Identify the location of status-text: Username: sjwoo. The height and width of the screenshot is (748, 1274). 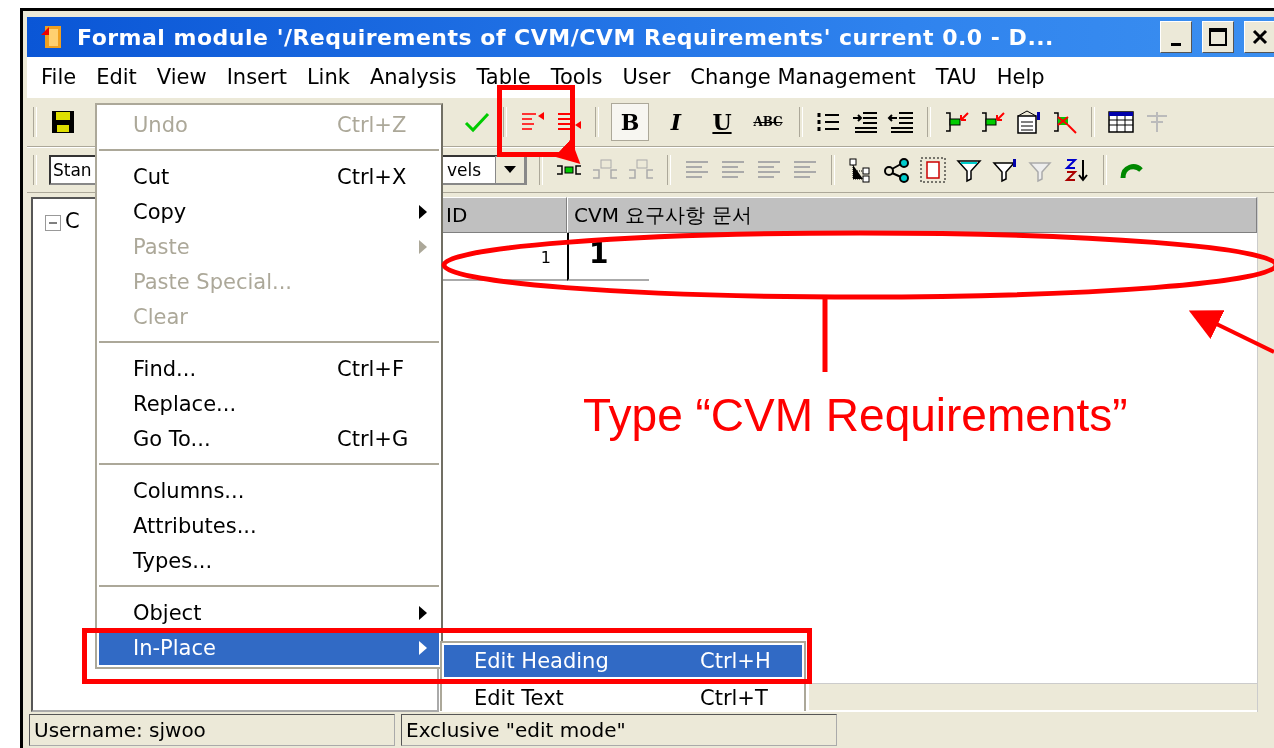
(212, 730).